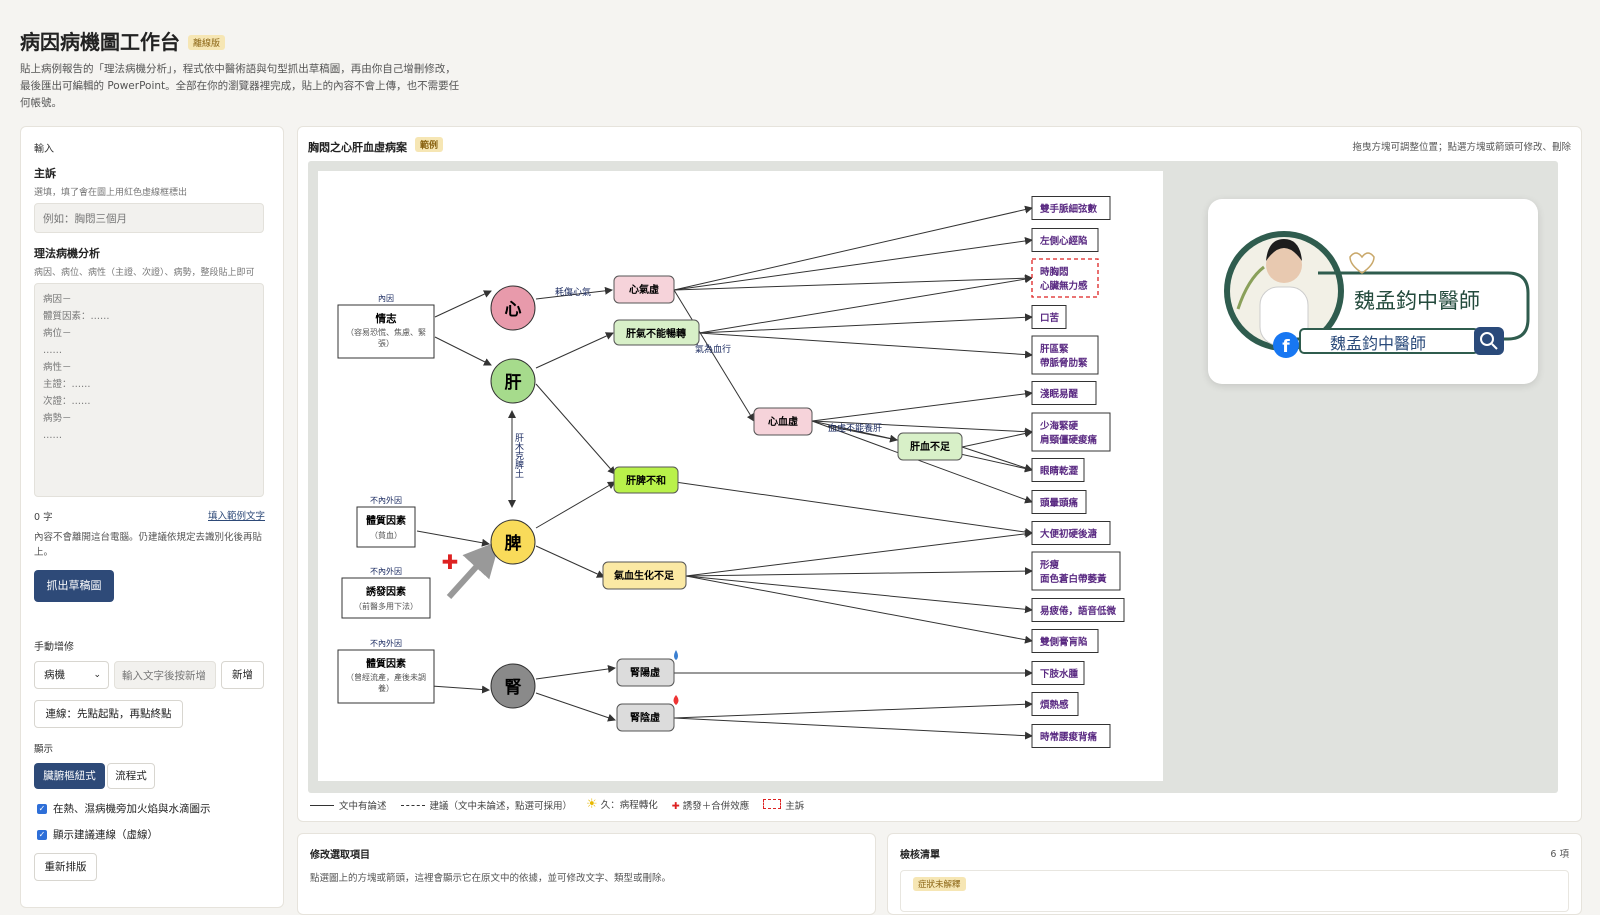 The width and height of the screenshot is (1600, 915). What do you see at coordinates (939, 884) in the screenshot?
I see `review-tag: 症狀未解釋` at bounding box center [939, 884].